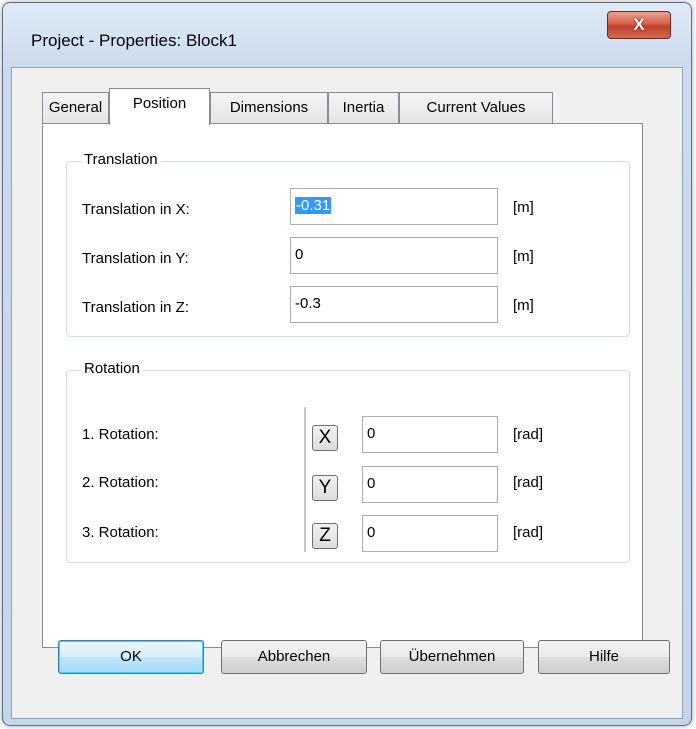  I want to click on rotation-2-label: 2. Rotation:, so click(120, 482).